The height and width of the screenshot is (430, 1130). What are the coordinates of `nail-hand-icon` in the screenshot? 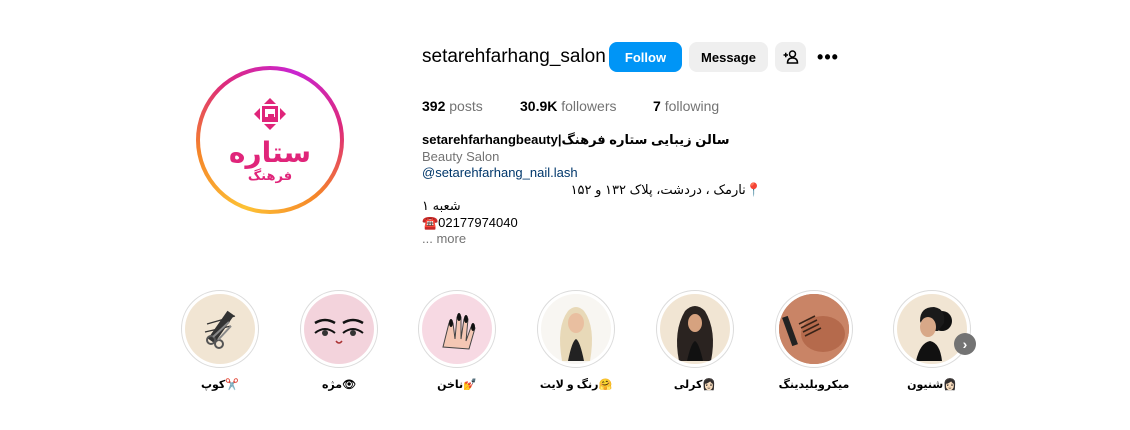 It's located at (457, 329).